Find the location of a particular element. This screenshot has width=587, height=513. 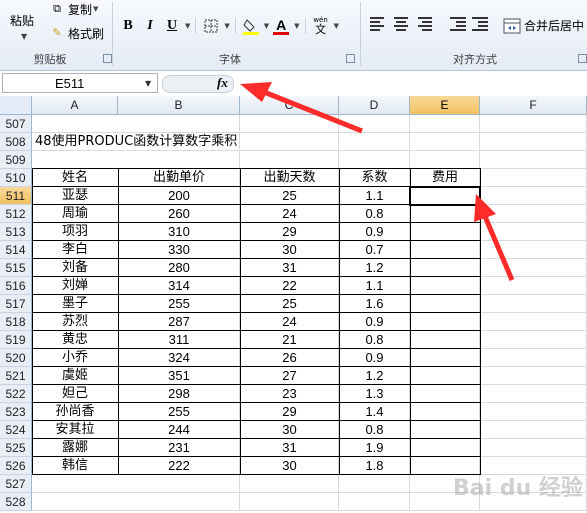

watermark: Bai du 经验 is located at coordinates (518, 488).